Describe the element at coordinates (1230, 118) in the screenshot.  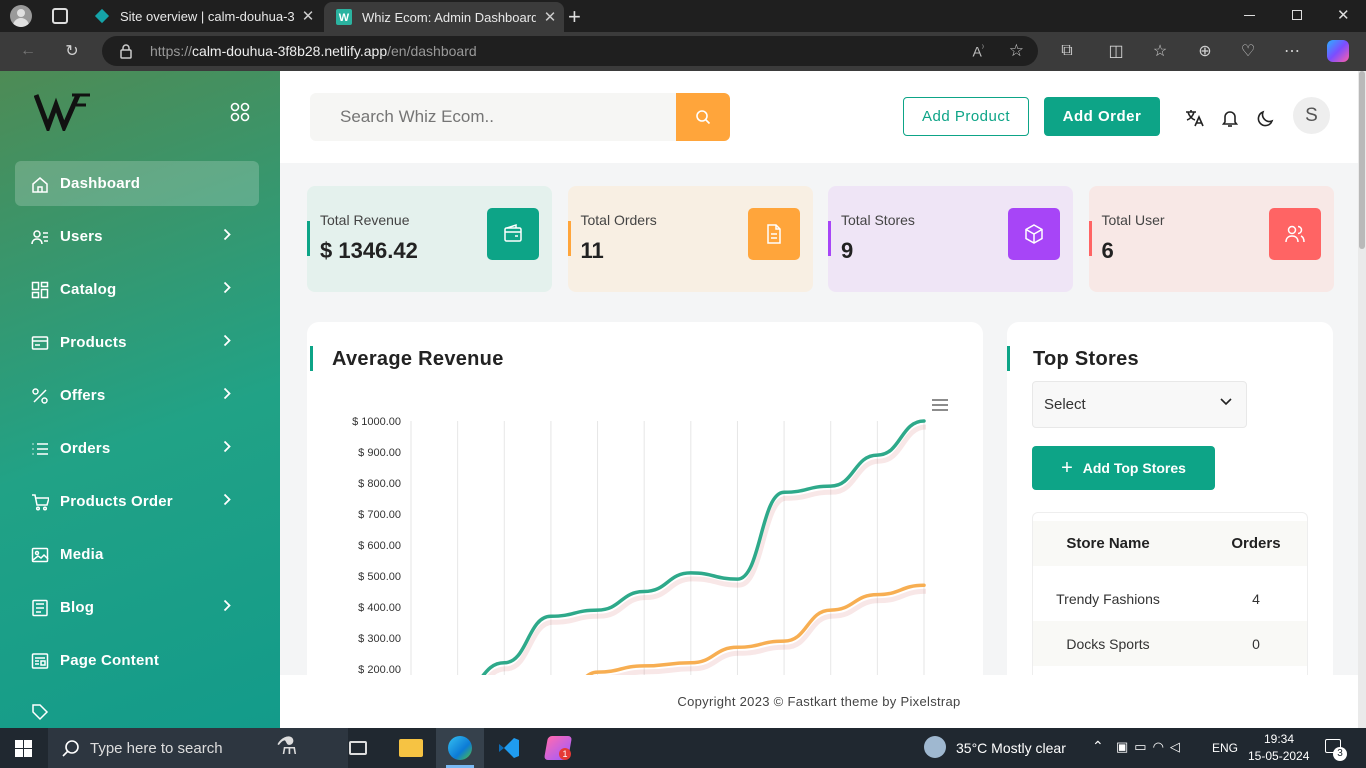
I see `bell-icon` at that location.